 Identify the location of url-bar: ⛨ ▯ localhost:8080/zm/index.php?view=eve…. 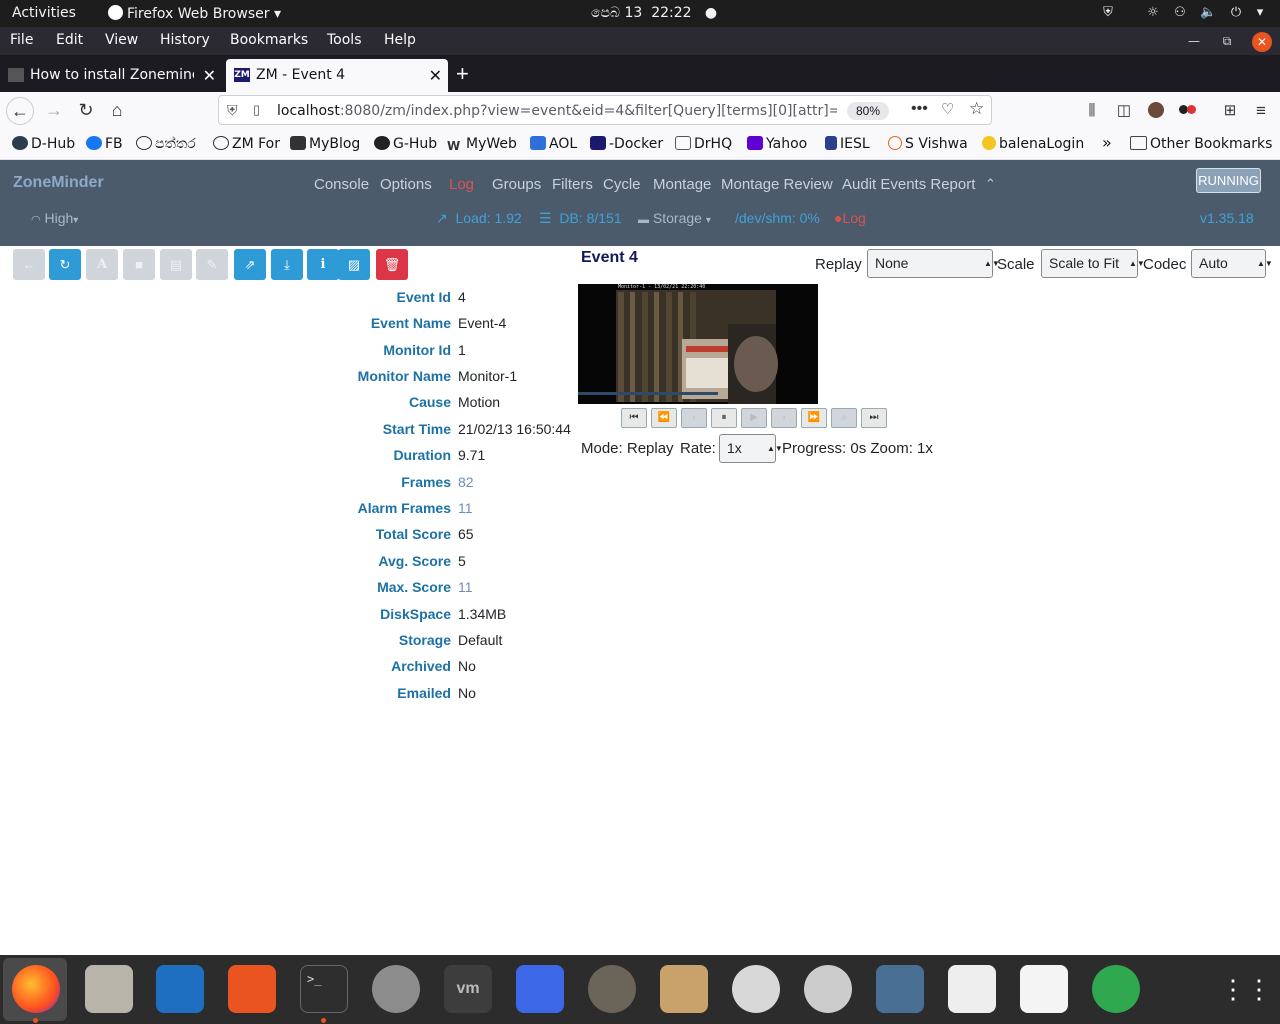
(605, 110).